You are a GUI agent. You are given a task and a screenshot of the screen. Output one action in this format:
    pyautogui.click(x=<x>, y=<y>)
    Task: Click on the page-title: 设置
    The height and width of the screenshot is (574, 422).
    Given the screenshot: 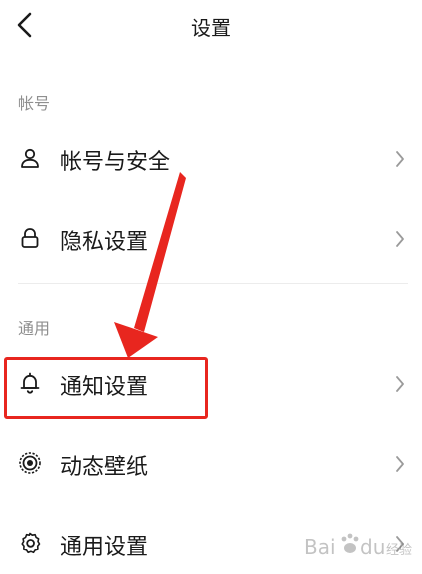 What is the action you would take?
    pyautogui.click(x=211, y=28)
    